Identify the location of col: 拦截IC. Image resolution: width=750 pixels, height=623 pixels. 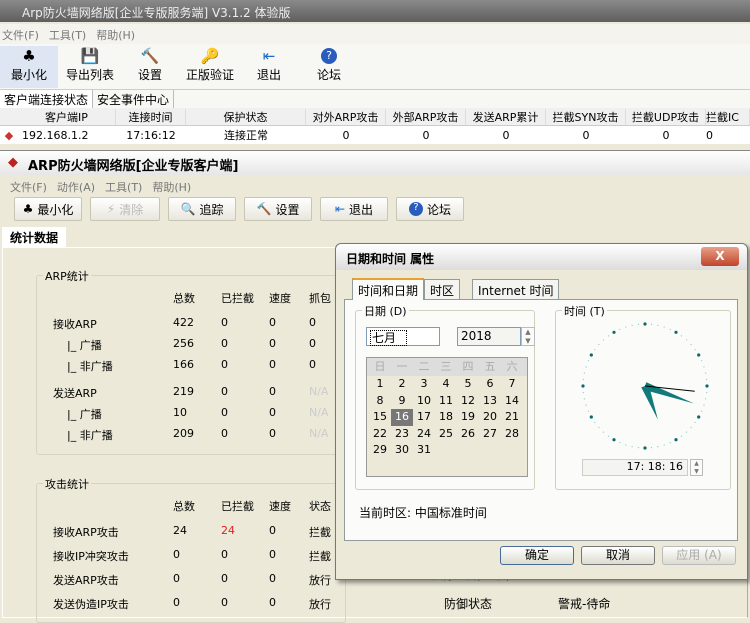
(728, 116).